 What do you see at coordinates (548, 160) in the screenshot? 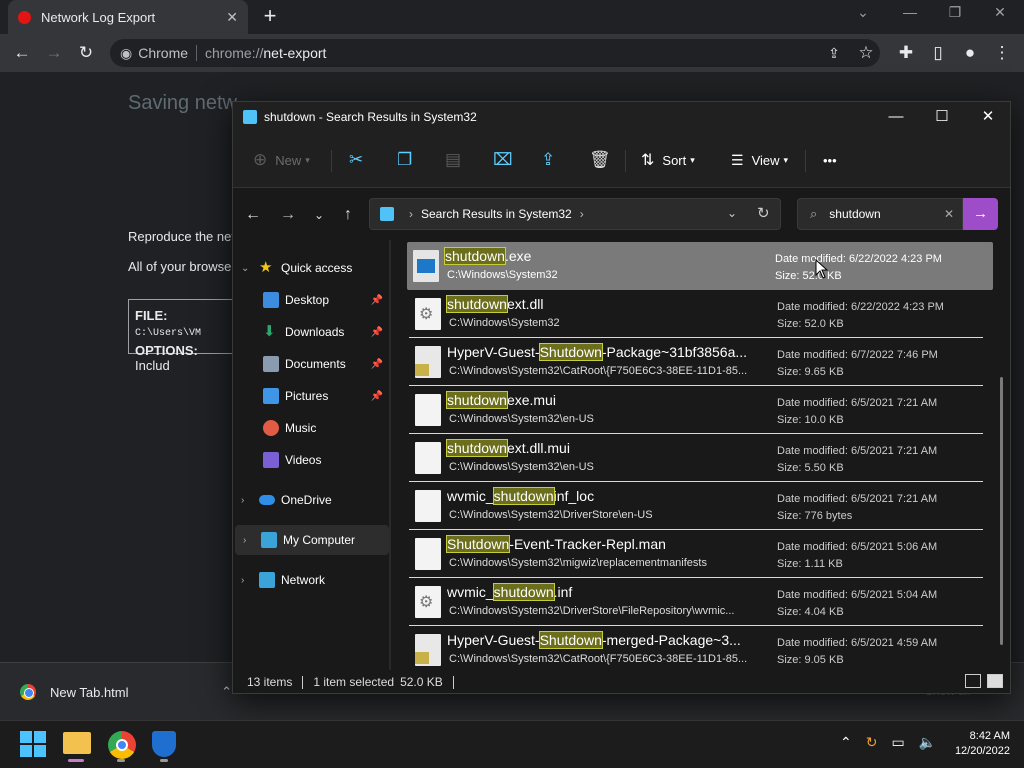
I see `share-button: ⇪` at bounding box center [548, 160].